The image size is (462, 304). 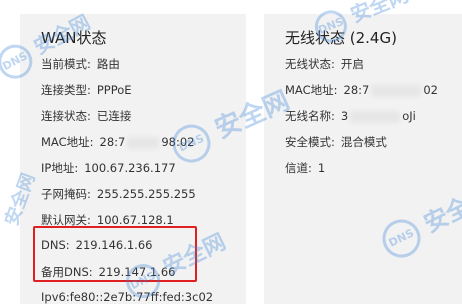 What do you see at coordinates (409, 116) in the screenshot?
I see `wifi-ssid-value-suffix: oJi` at bounding box center [409, 116].